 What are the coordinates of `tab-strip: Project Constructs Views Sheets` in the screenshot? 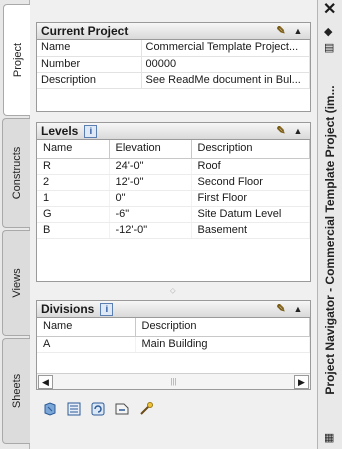 It's located at (15, 224).